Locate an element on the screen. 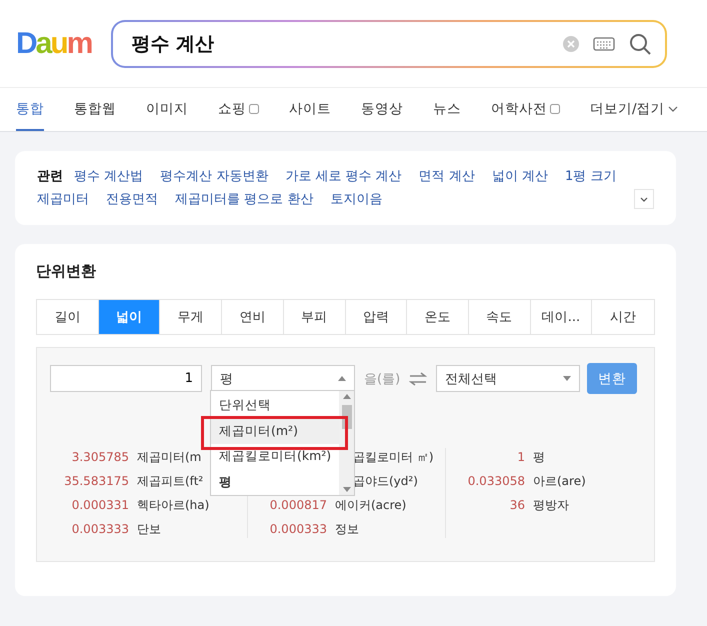  logo: Daum is located at coordinates (54, 43).